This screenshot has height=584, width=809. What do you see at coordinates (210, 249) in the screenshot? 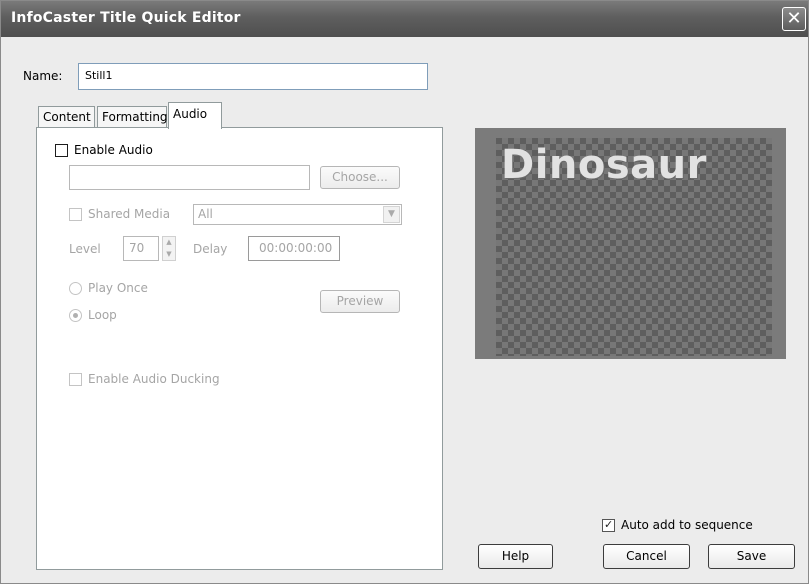
I see `delay-label: Delay` at bounding box center [210, 249].